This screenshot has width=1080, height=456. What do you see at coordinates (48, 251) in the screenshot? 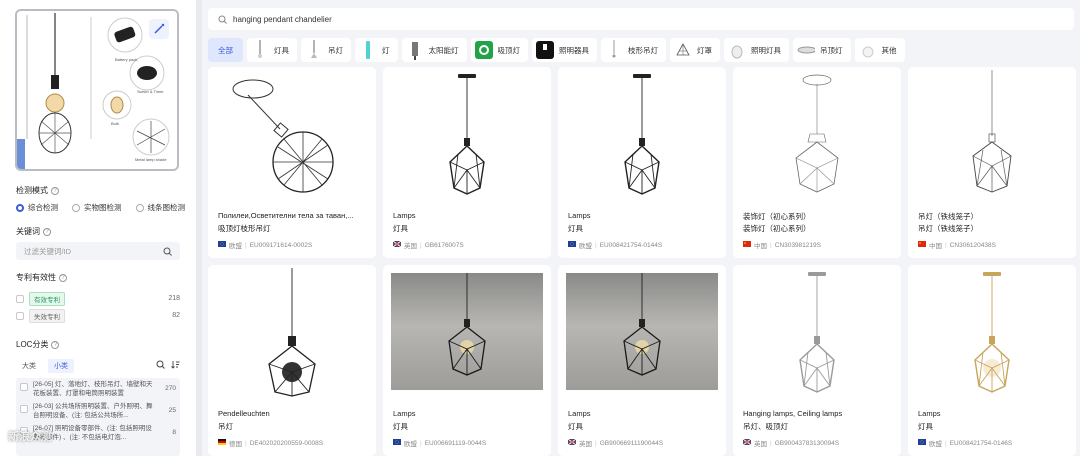
I see `keyword-placeholder: 过滤关键词/ID` at bounding box center [48, 251].